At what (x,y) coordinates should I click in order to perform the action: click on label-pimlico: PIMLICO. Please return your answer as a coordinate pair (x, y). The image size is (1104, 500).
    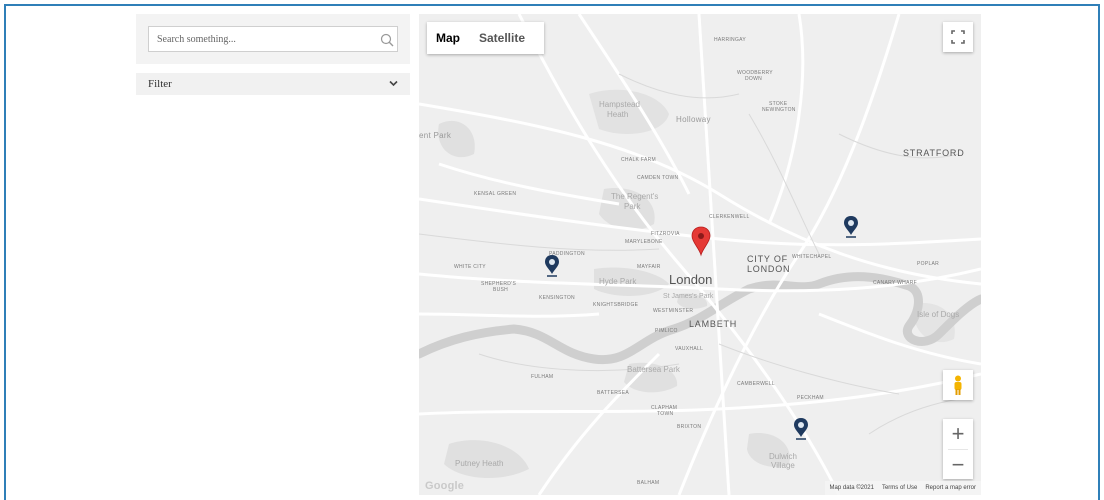
    Looking at the image, I should click on (666, 331).